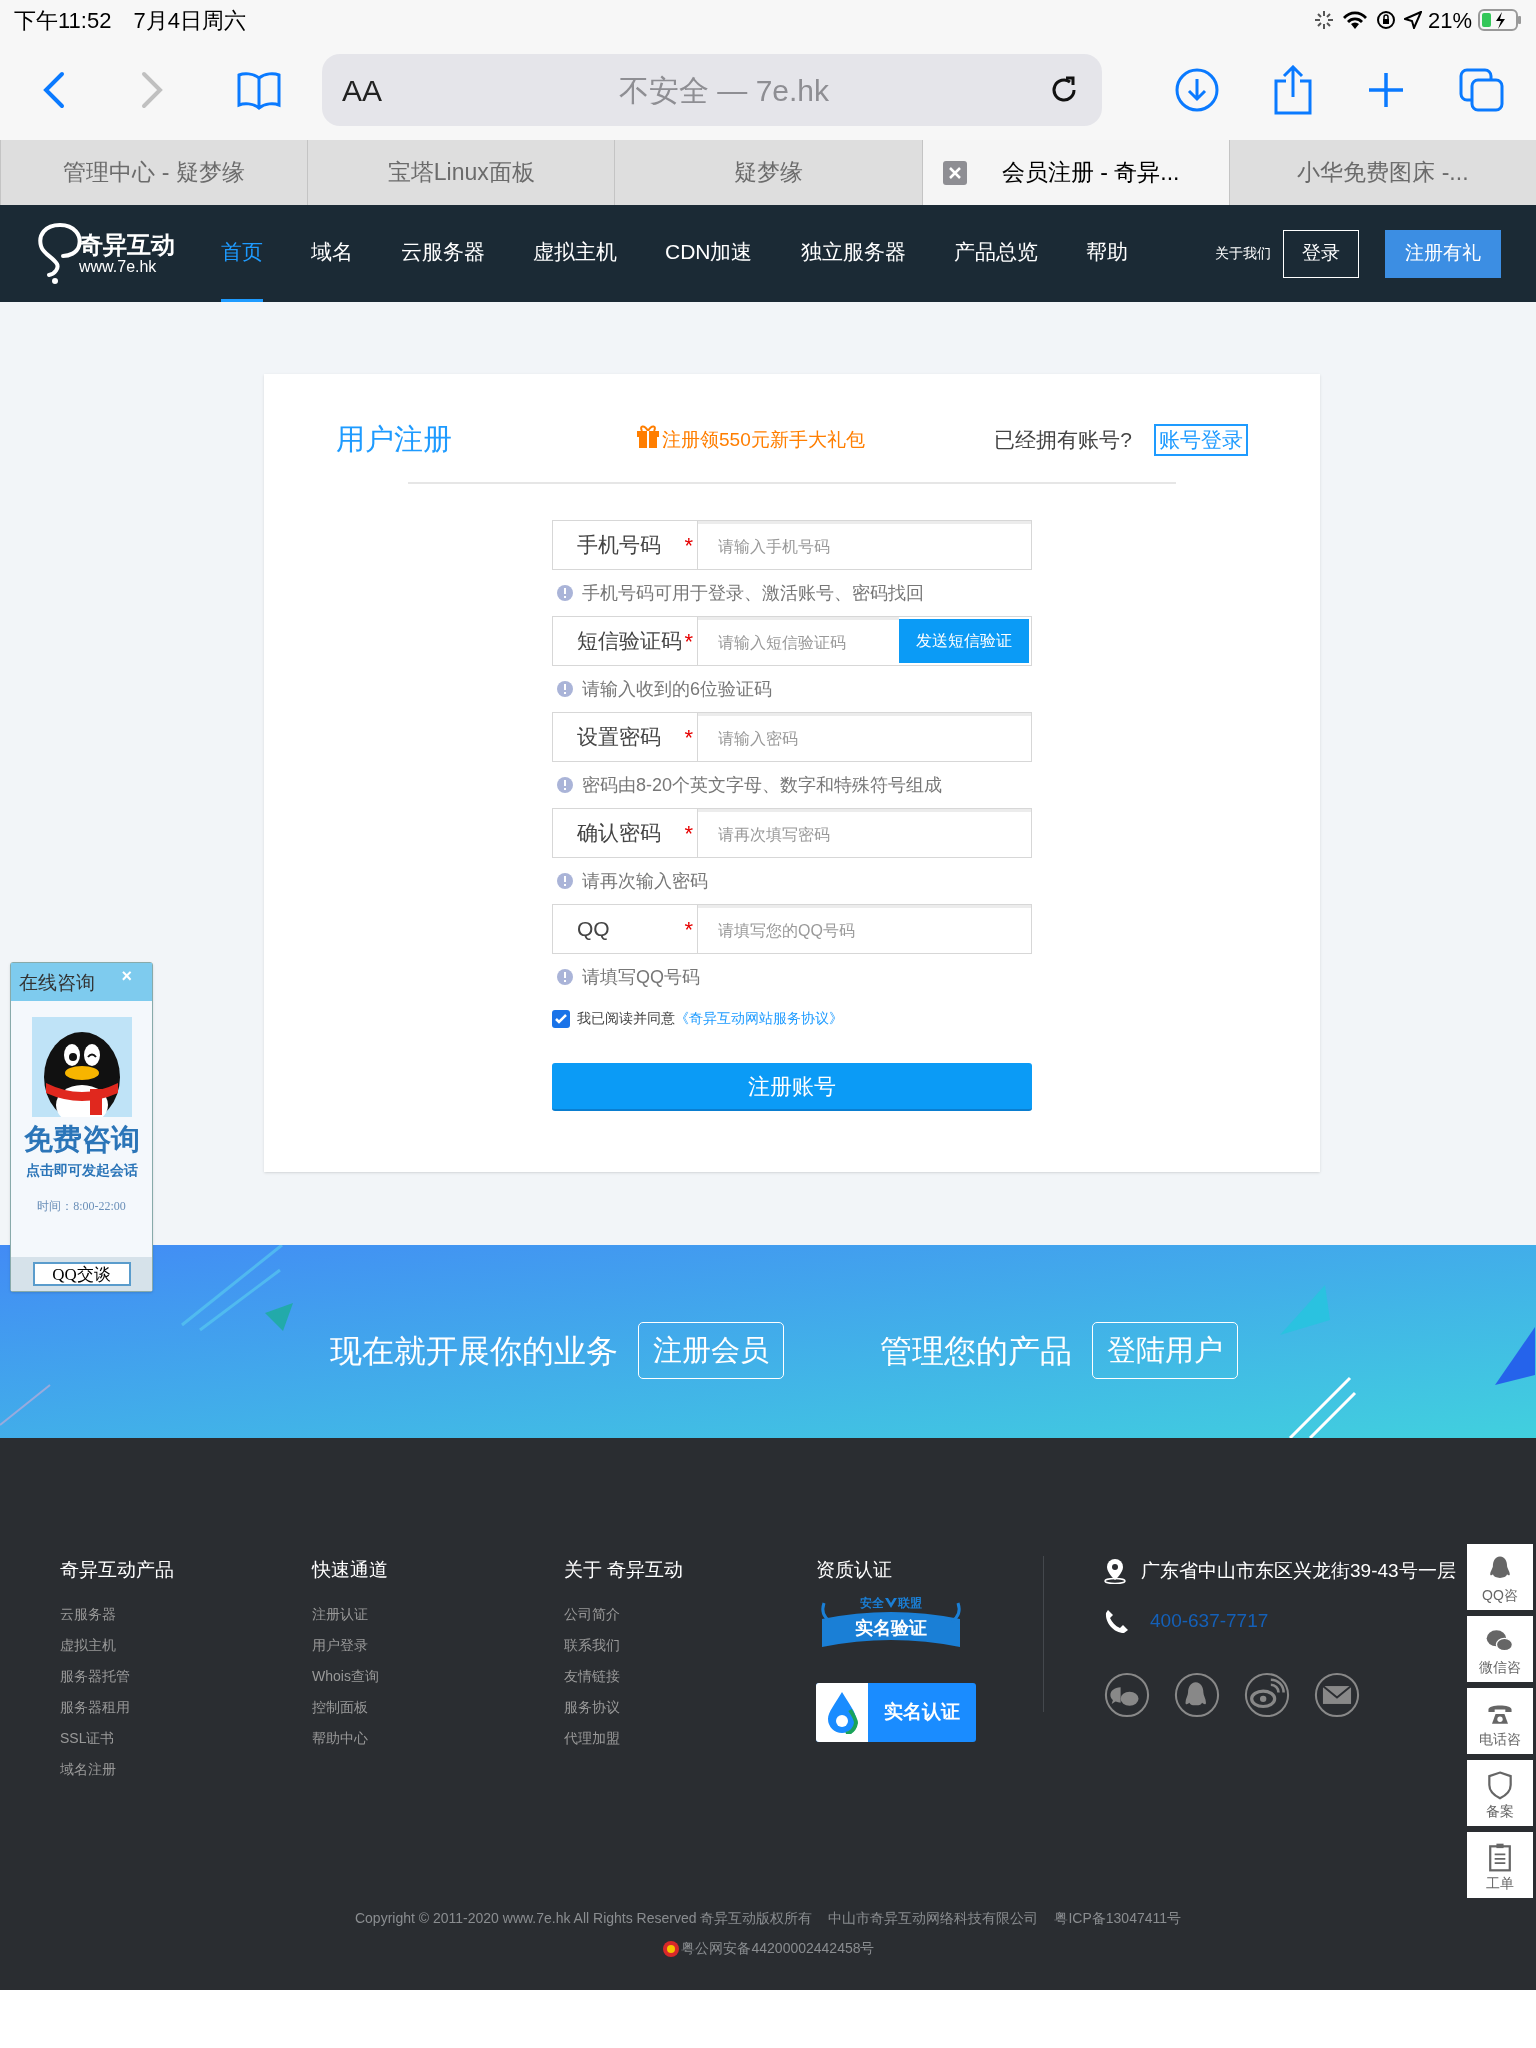 The width and height of the screenshot is (1536, 2048). What do you see at coordinates (186, 1769) in the screenshot?
I see `footer-link: 域名注册` at bounding box center [186, 1769].